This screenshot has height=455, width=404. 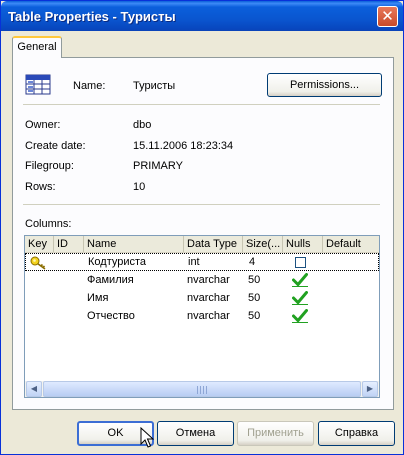 I want to click on owner-value: dbo, so click(x=142, y=125).